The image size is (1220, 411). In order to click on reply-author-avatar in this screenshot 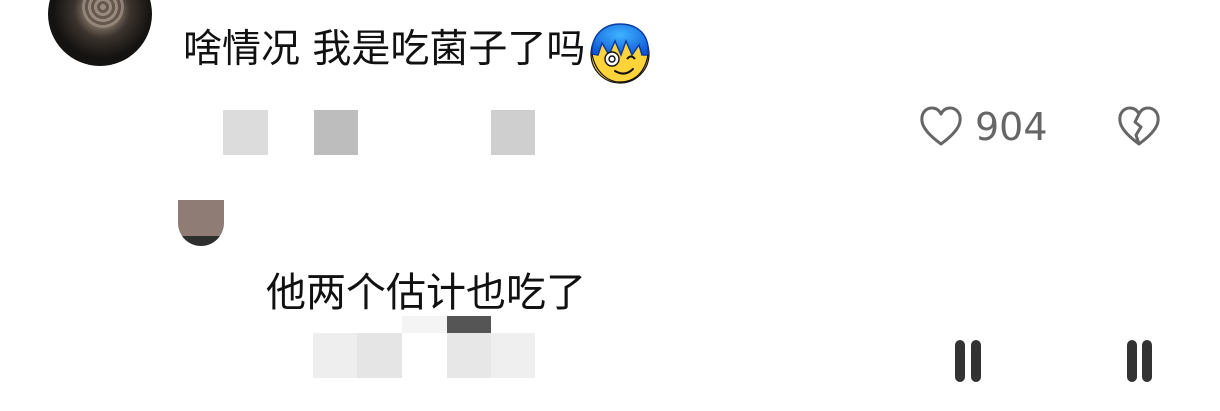, I will do `click(201, 223)`.